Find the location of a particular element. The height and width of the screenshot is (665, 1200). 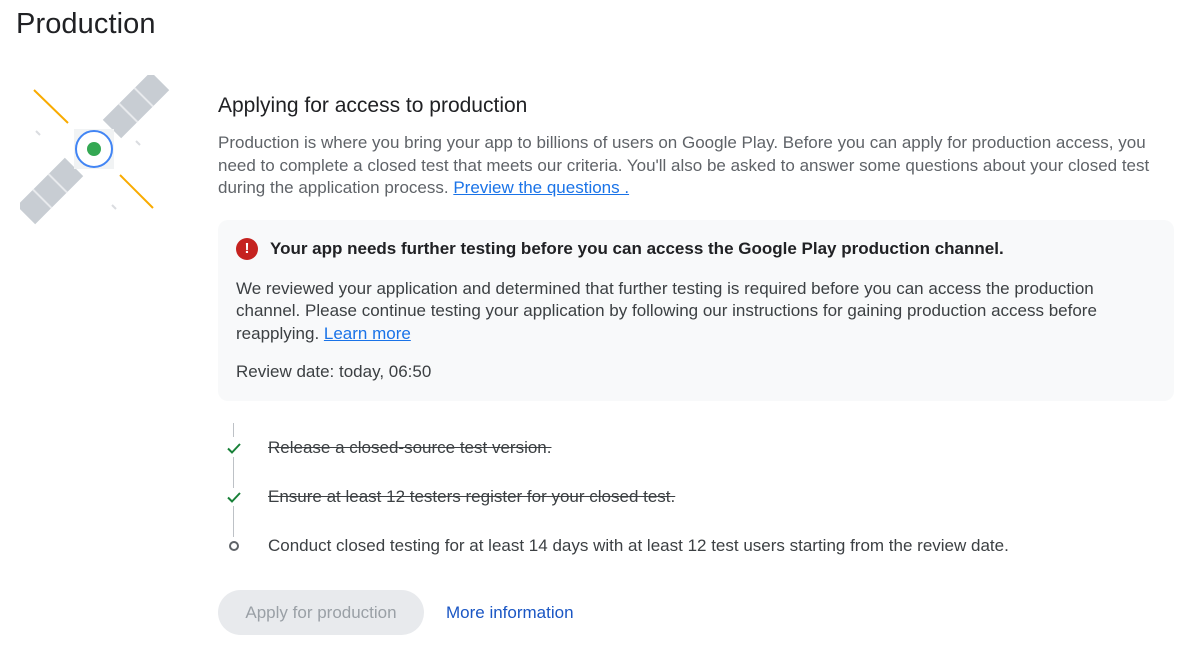

satellite-illustration is located at coordinates (93, 148).